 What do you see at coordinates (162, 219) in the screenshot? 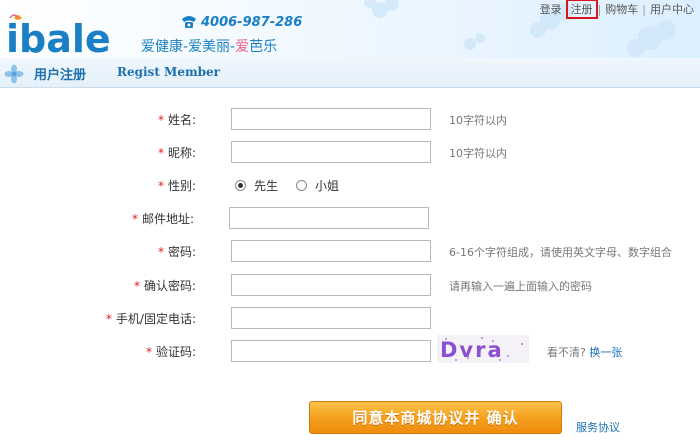
I see `email-label: * 邮件地址:` at bounding box center [162, 219].